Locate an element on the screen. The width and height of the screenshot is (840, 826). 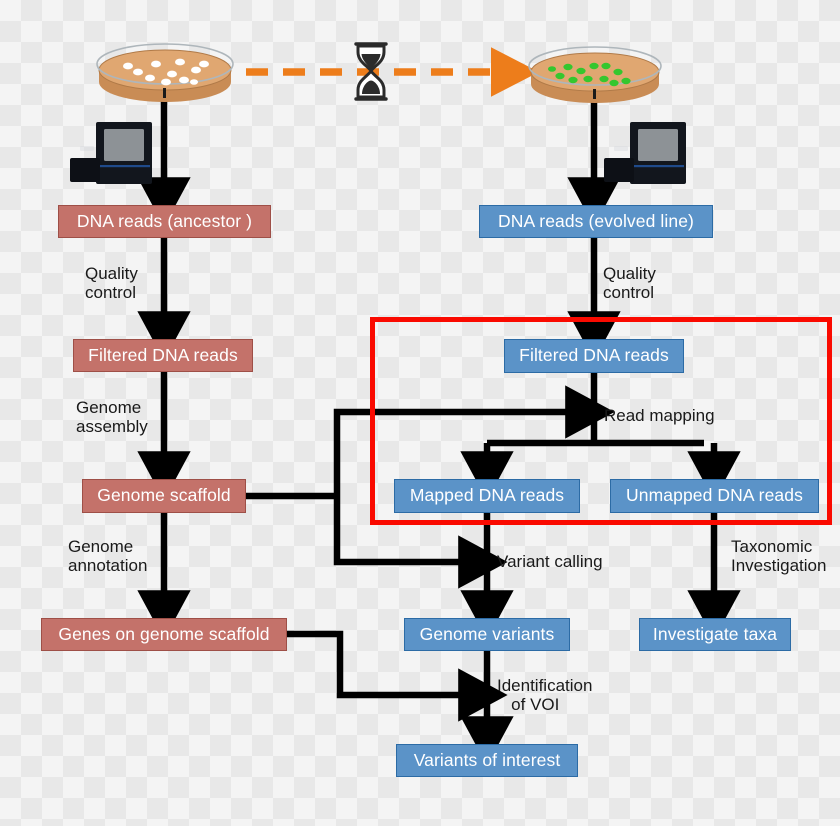
node-genes-on-genome-scaffold: Genes on genome scaffold is located at coordinates (164, 634).